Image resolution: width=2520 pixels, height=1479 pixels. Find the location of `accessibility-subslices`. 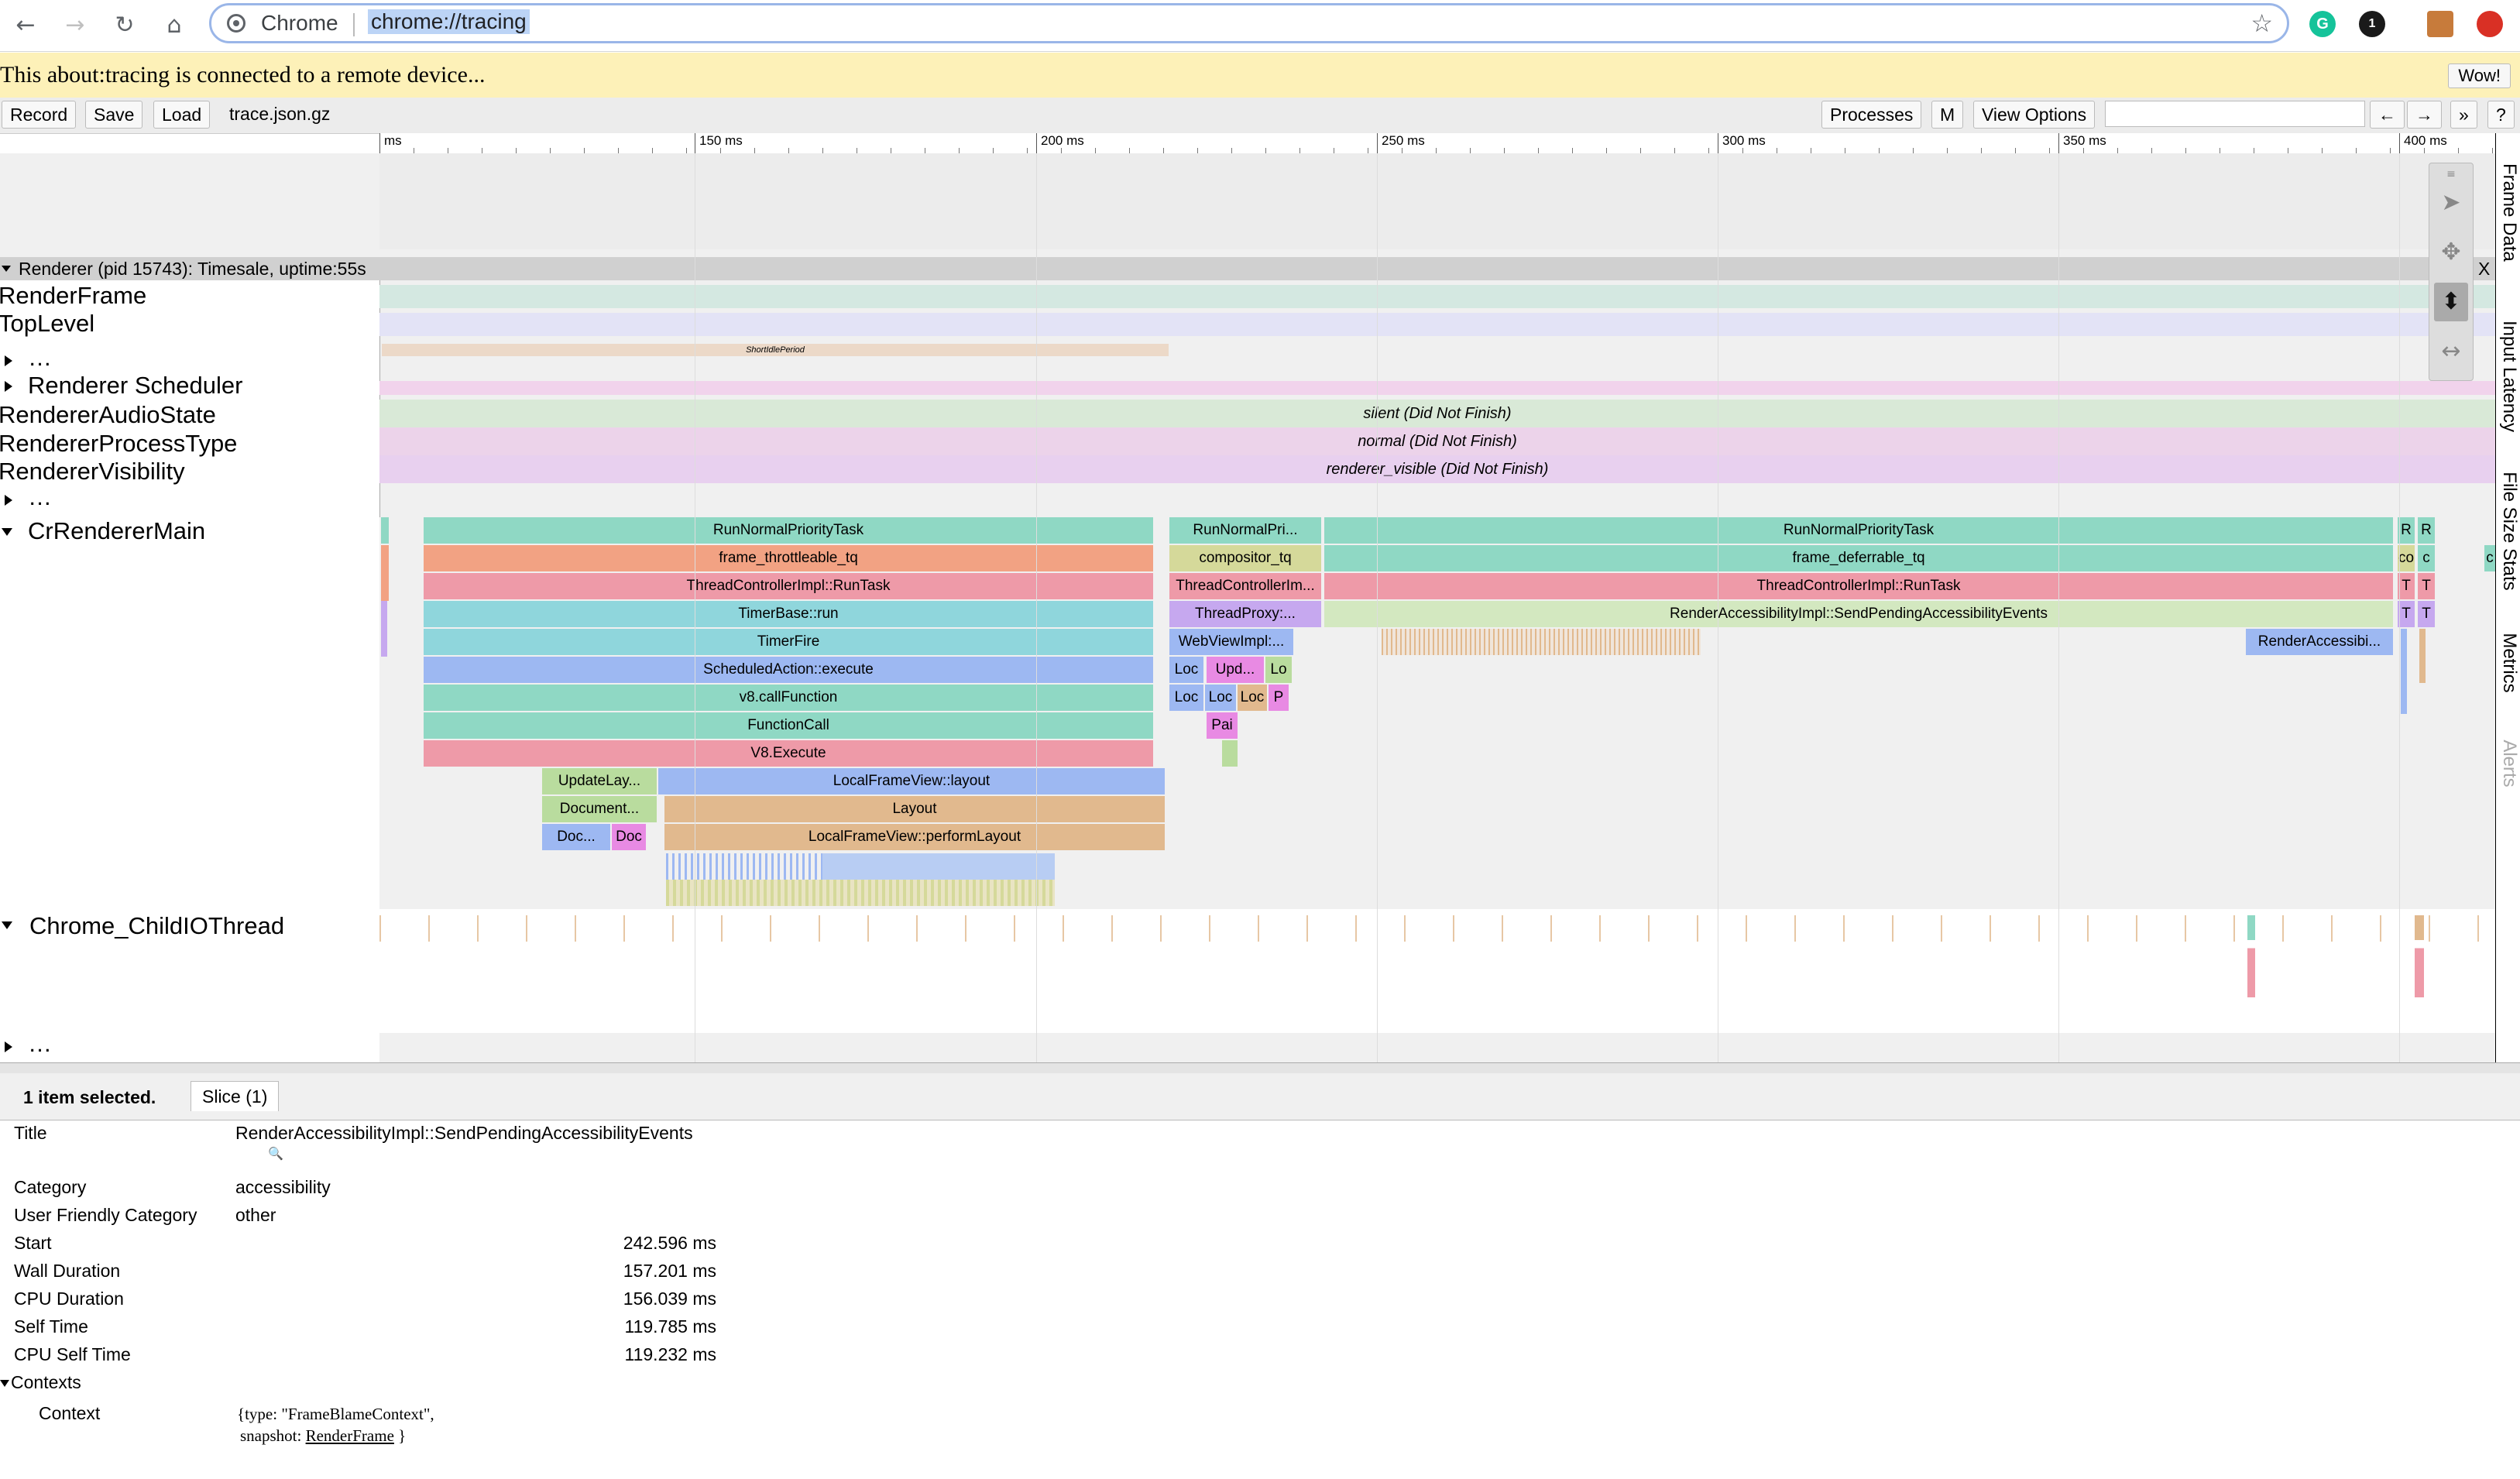

accessibility-subslices is located at coordinates (1542, 642).